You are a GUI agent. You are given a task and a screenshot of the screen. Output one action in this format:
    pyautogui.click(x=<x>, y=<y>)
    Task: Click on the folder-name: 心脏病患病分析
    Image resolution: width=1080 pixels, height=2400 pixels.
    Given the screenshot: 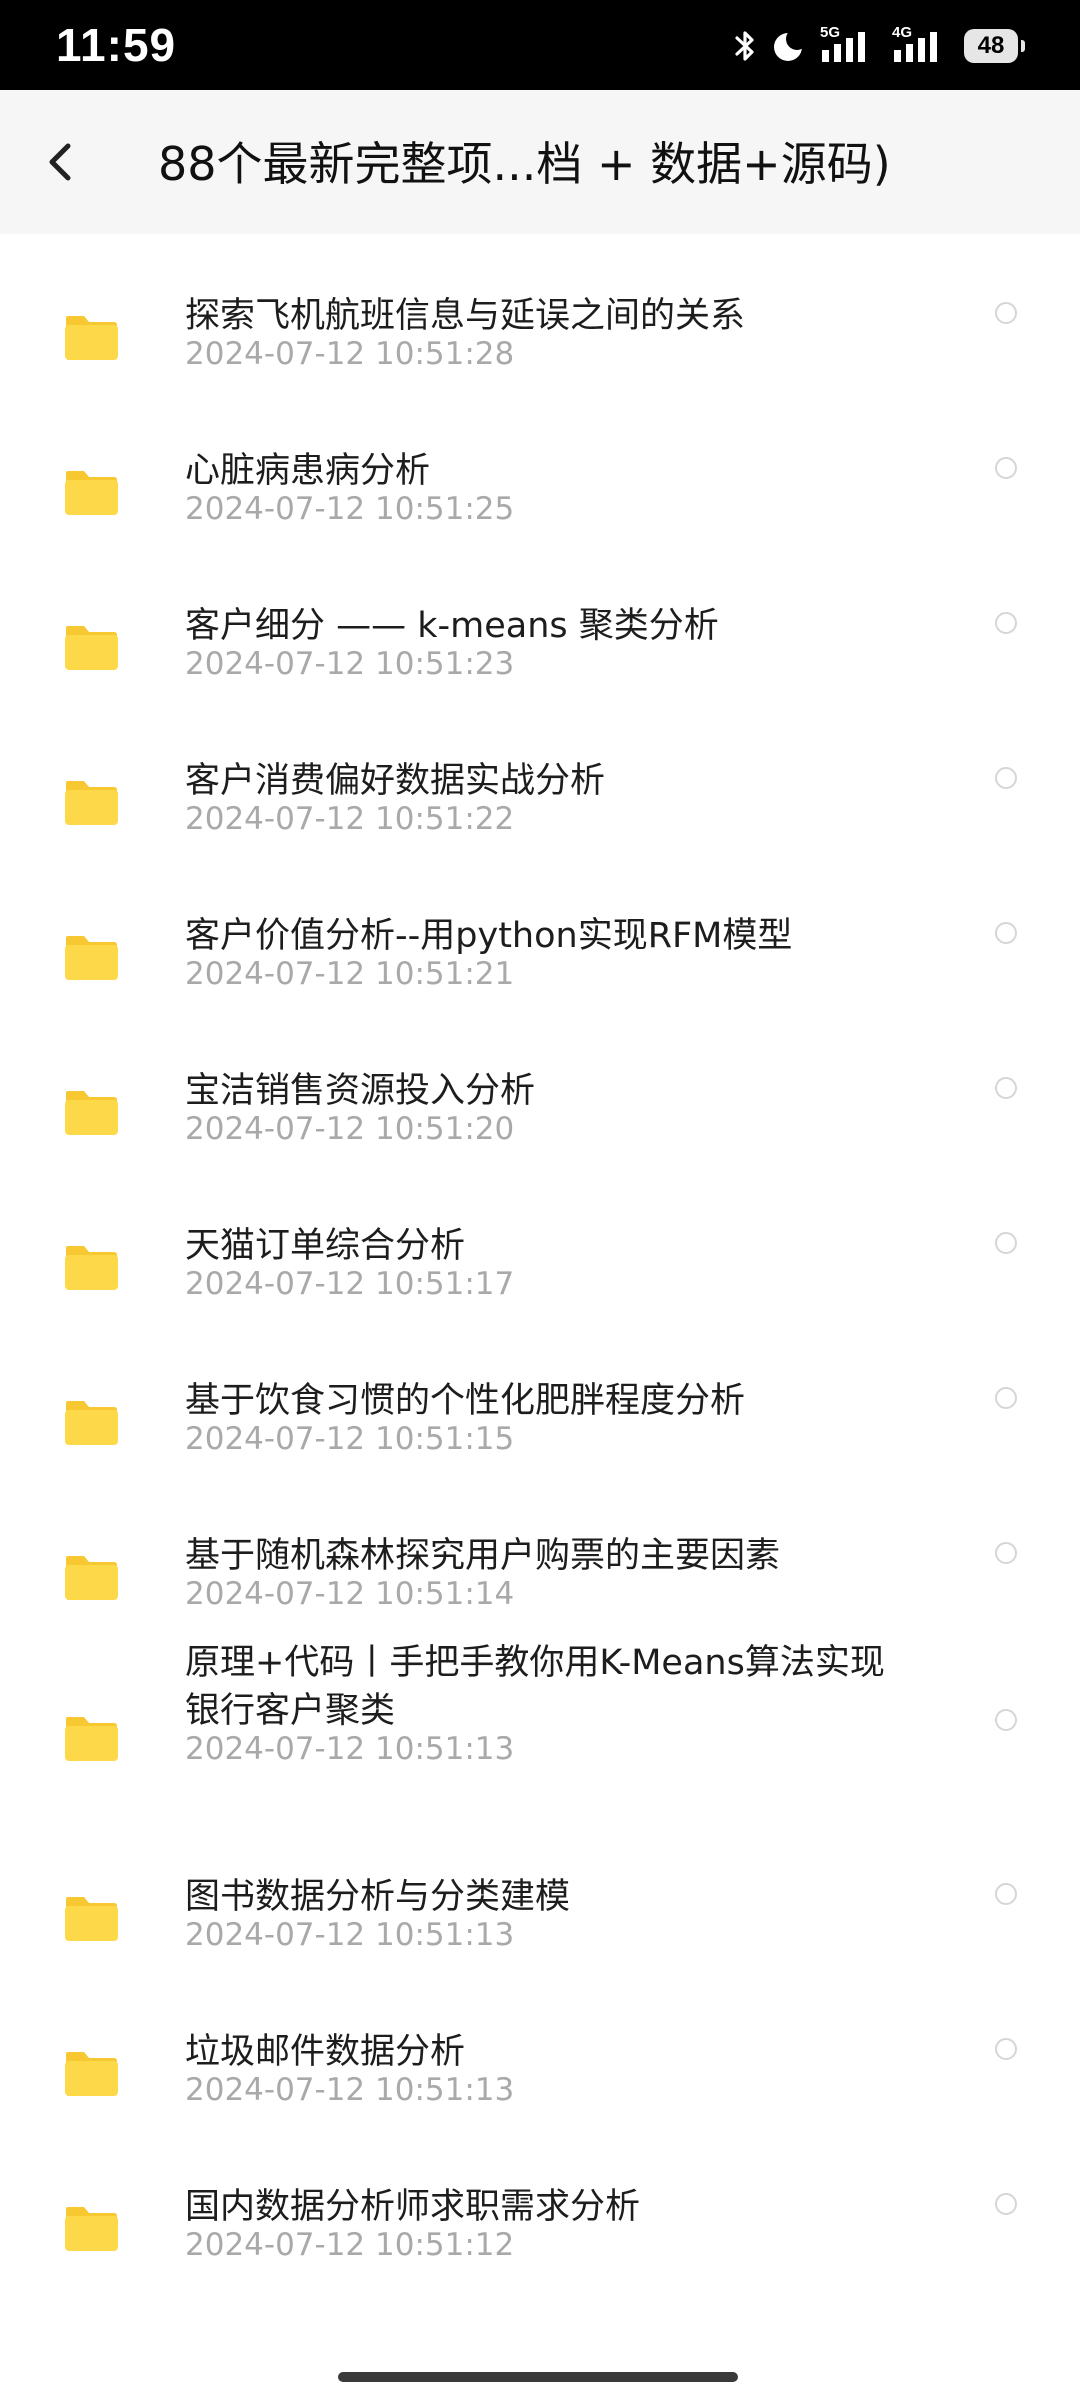 What is the action you would take?
    pyautogui.click(x=308, y=471)
    